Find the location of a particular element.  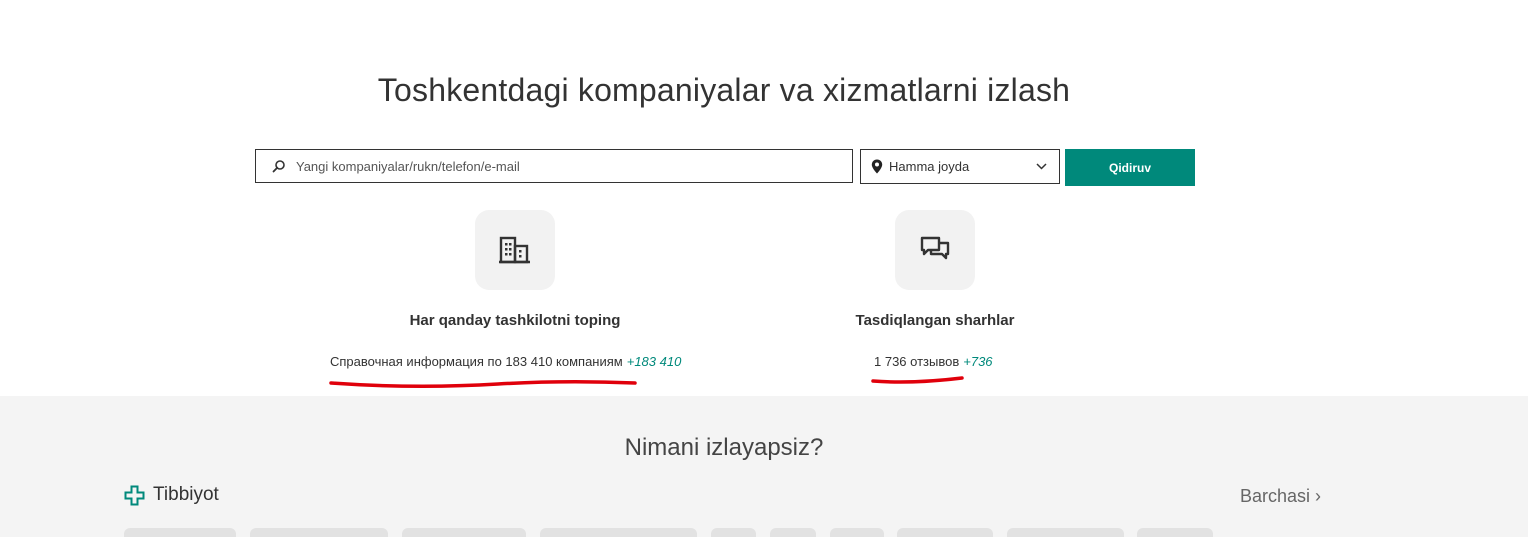

feature-stat-delta: +183 410 is located at coordinates (654, 361).